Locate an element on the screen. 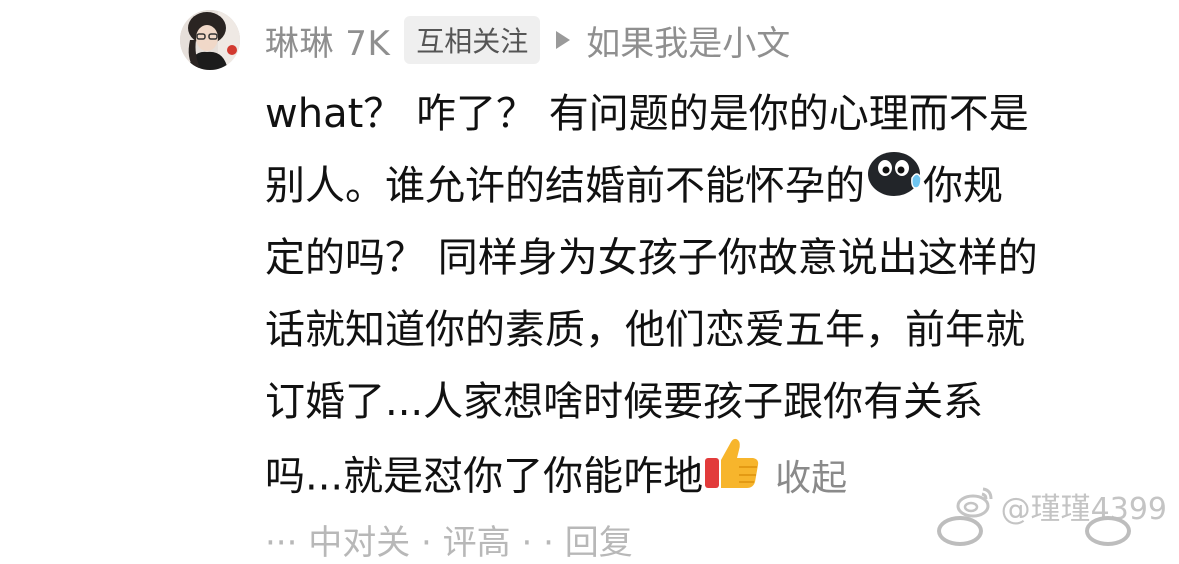  avatar-image is located at coordinates (210, 40).